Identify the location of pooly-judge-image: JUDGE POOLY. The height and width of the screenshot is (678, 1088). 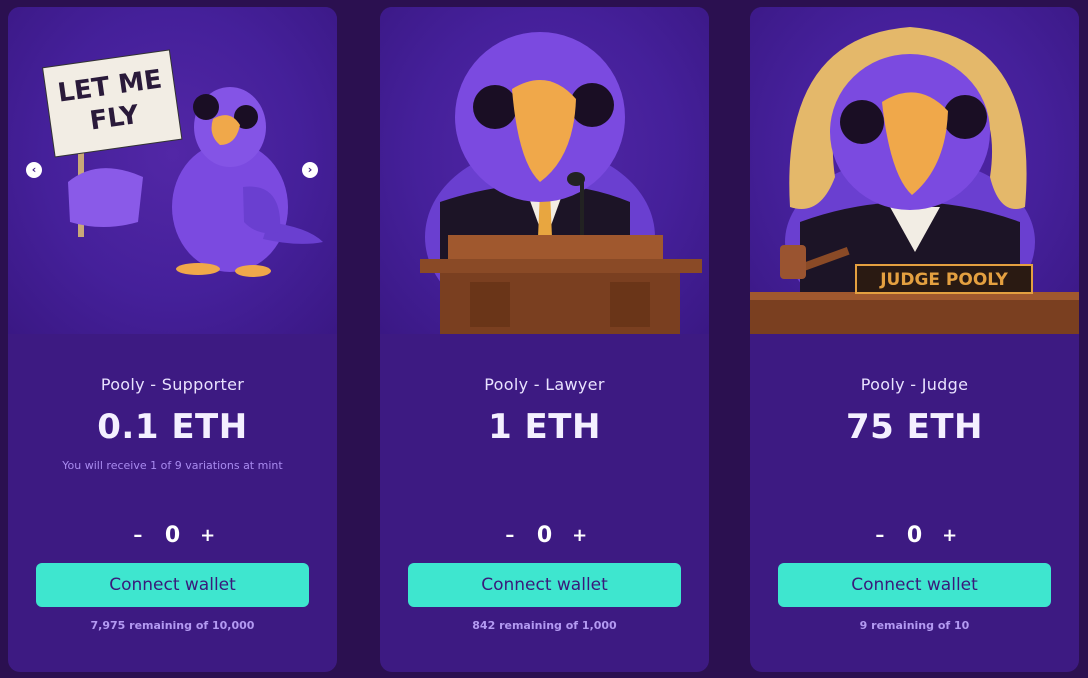
(914, 180).